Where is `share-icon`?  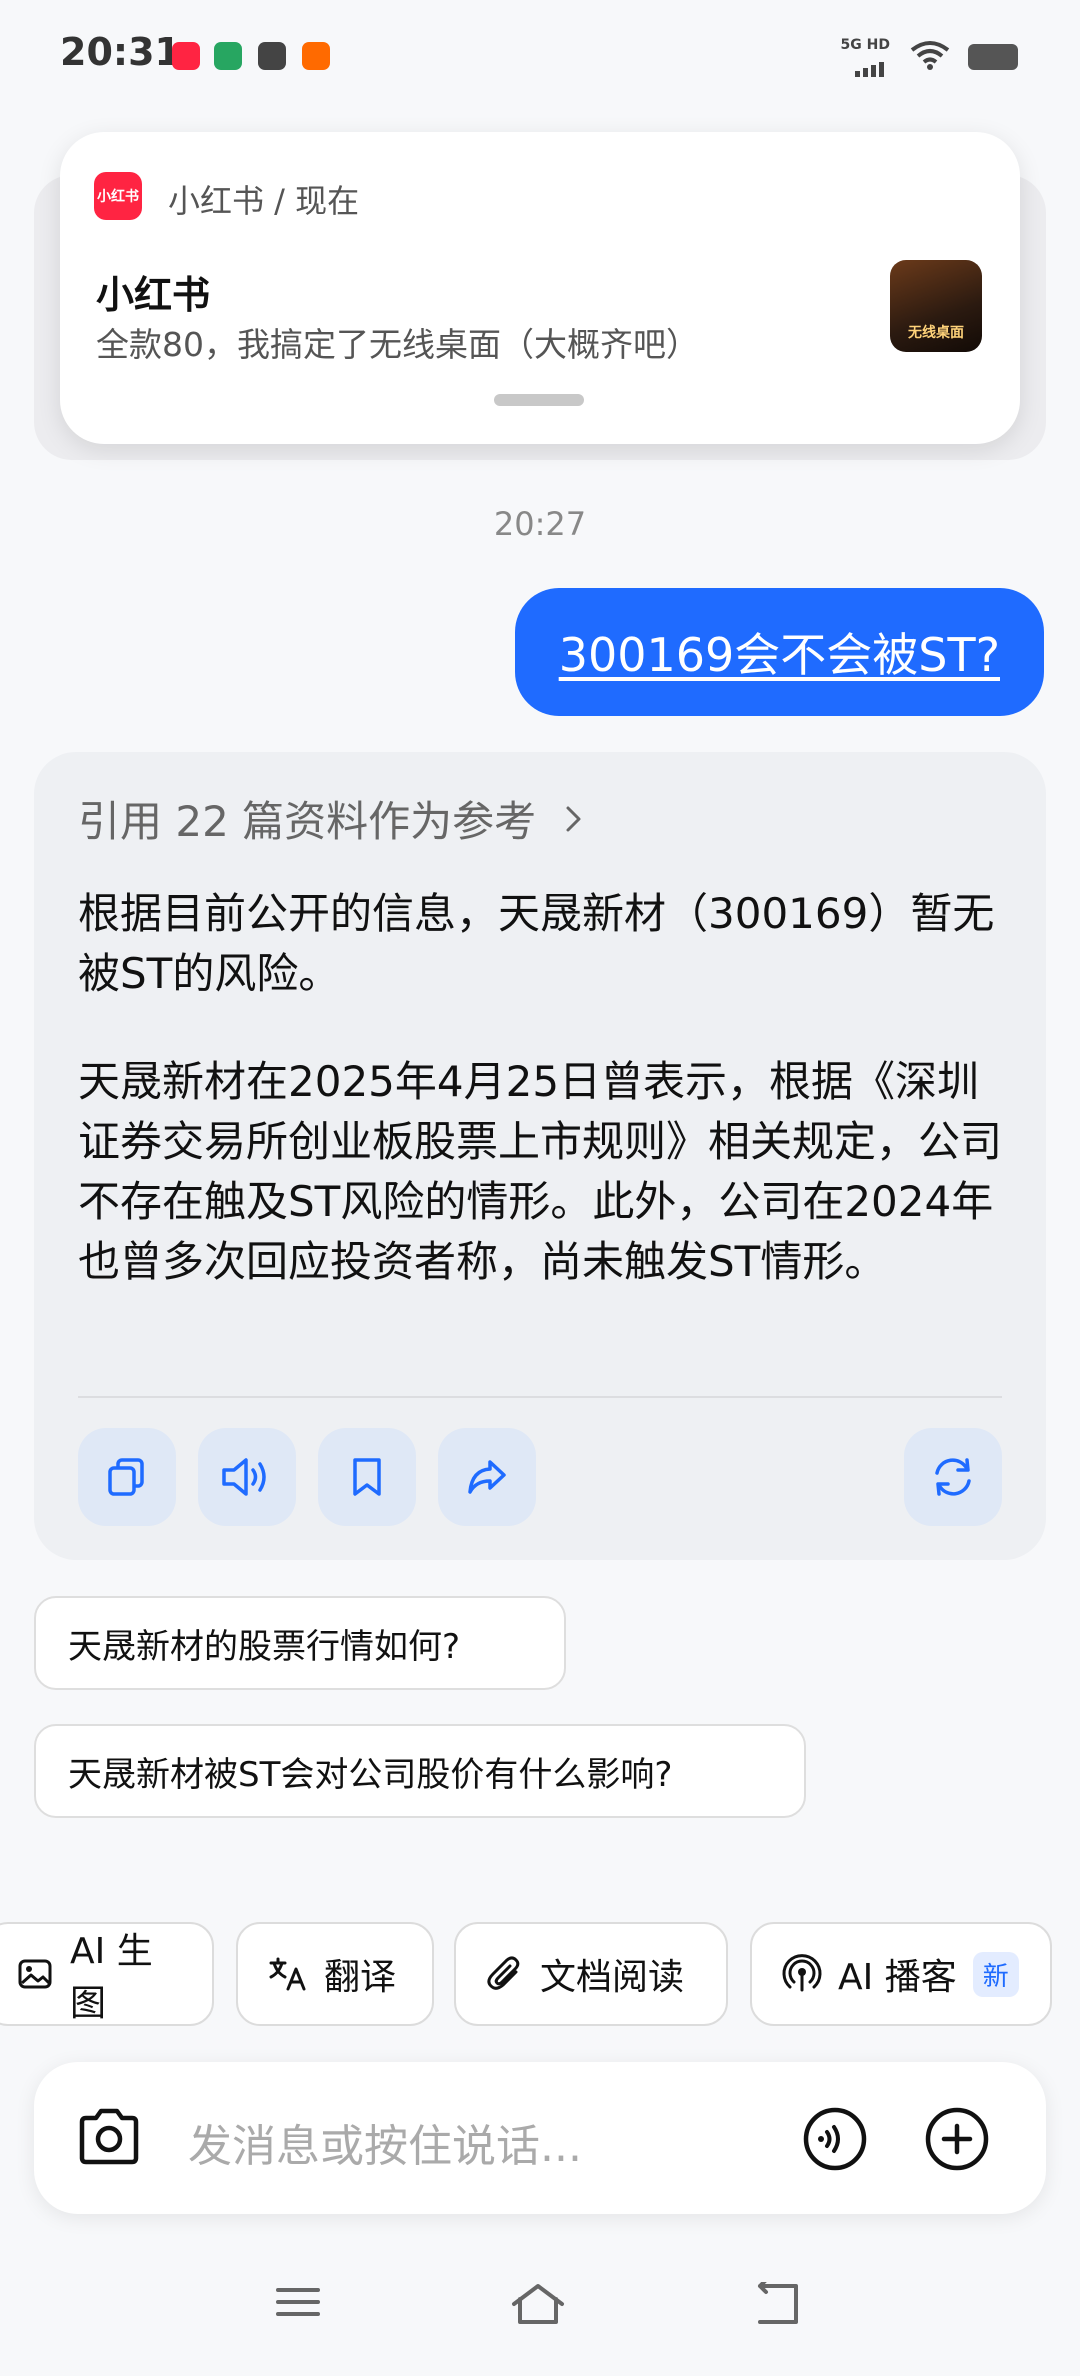
share-icon is located at coordinates (487, 1477).